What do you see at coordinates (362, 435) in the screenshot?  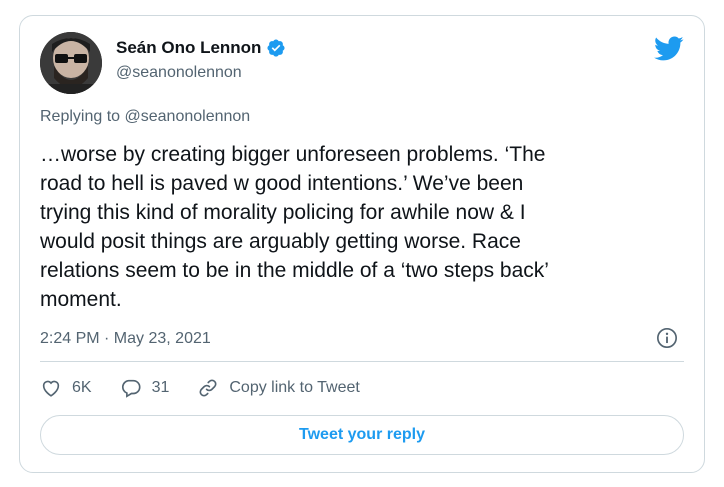 I see `tweet-your-reply-button: Tweet your reply` at bounding box center [362, 435].